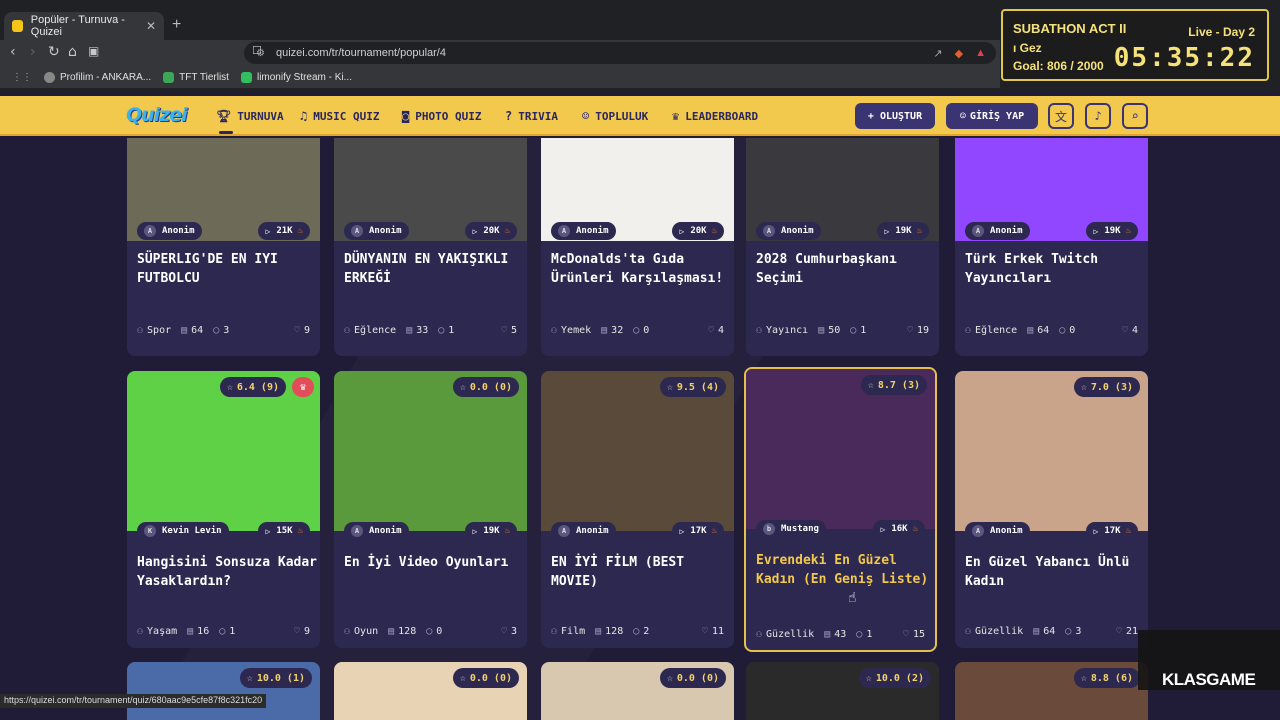 The width and height of the screenshot is (1280, 720). I want to click on tournament-card: ☆ 10.0 (2), so click(842, 691).